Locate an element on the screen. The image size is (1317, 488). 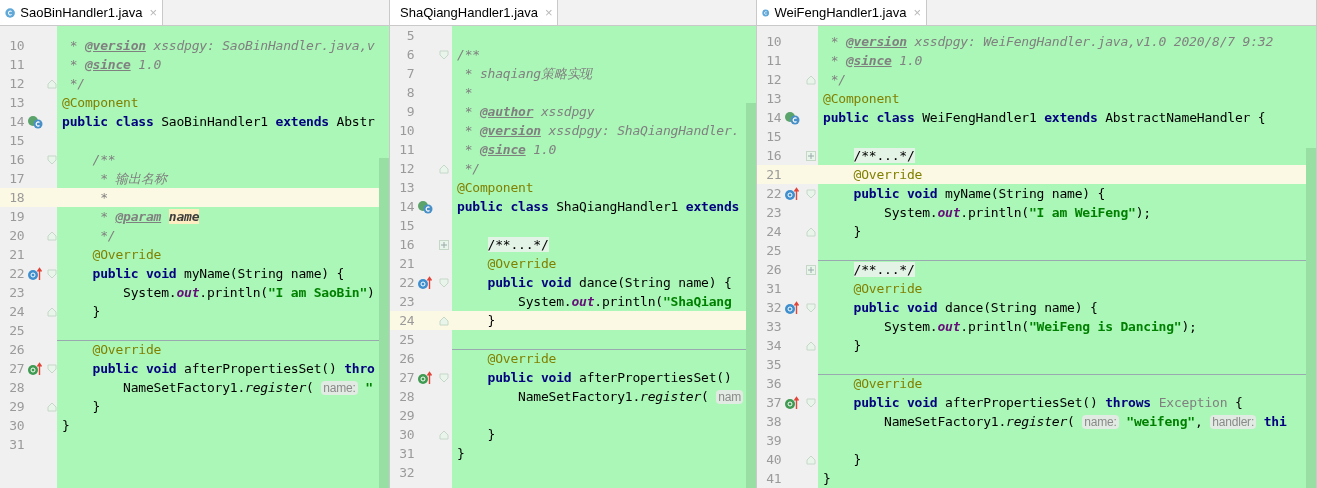
line-number: 14 is located at coordinates (16, 121).